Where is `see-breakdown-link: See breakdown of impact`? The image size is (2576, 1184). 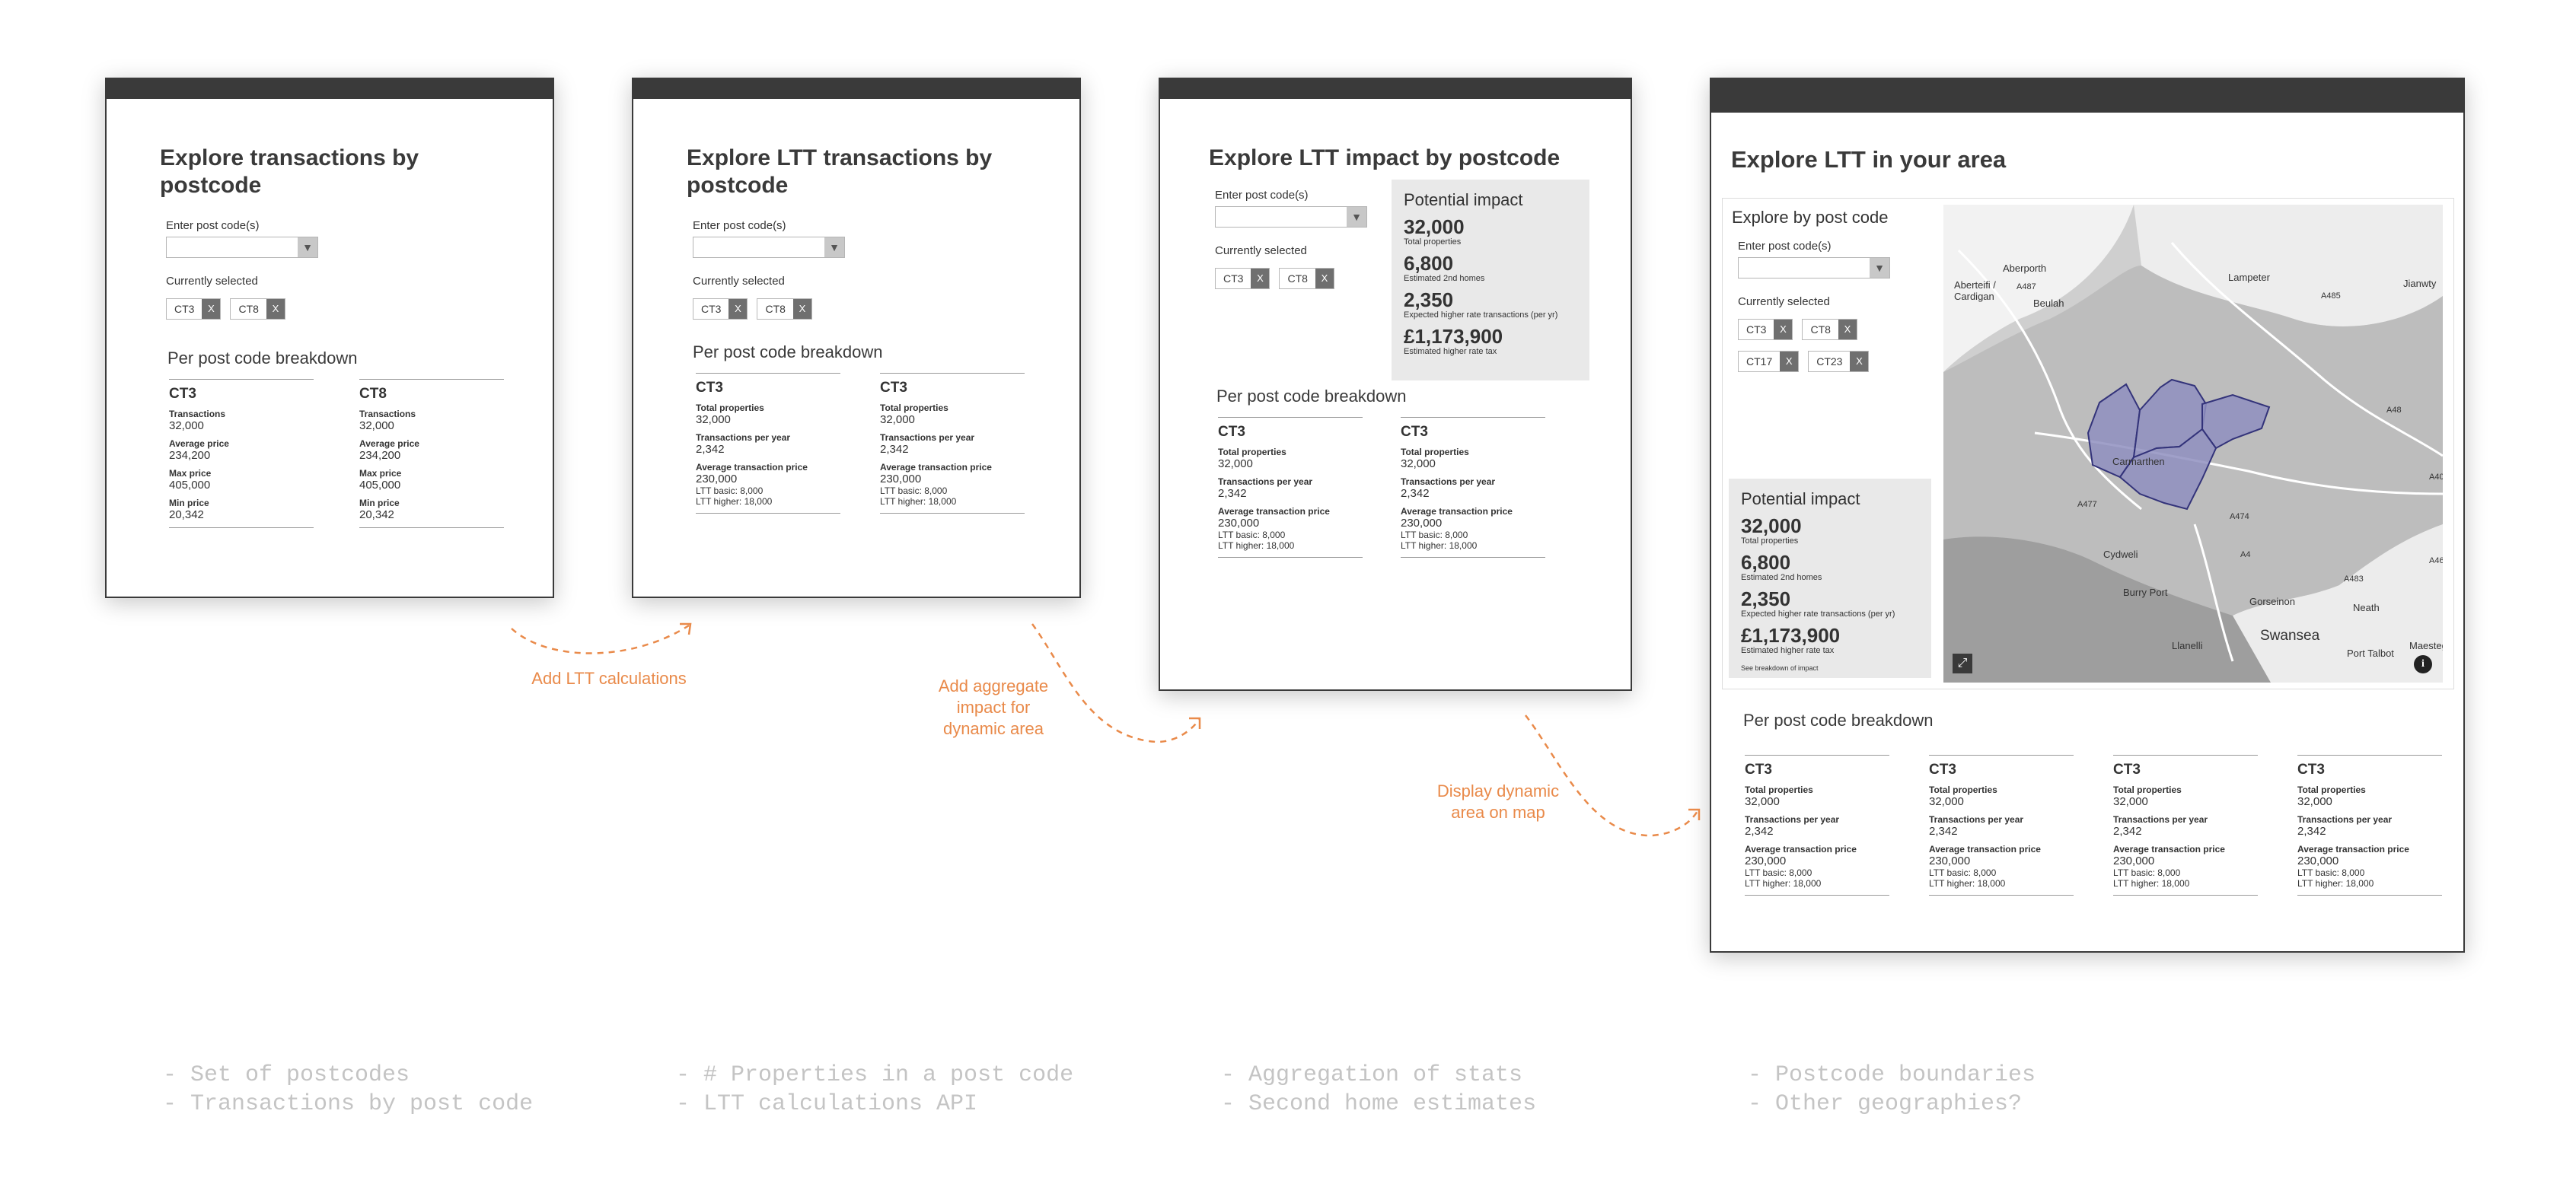
see-breakdown-link: See breakdown of impact is located at coordinates (1830, 668).